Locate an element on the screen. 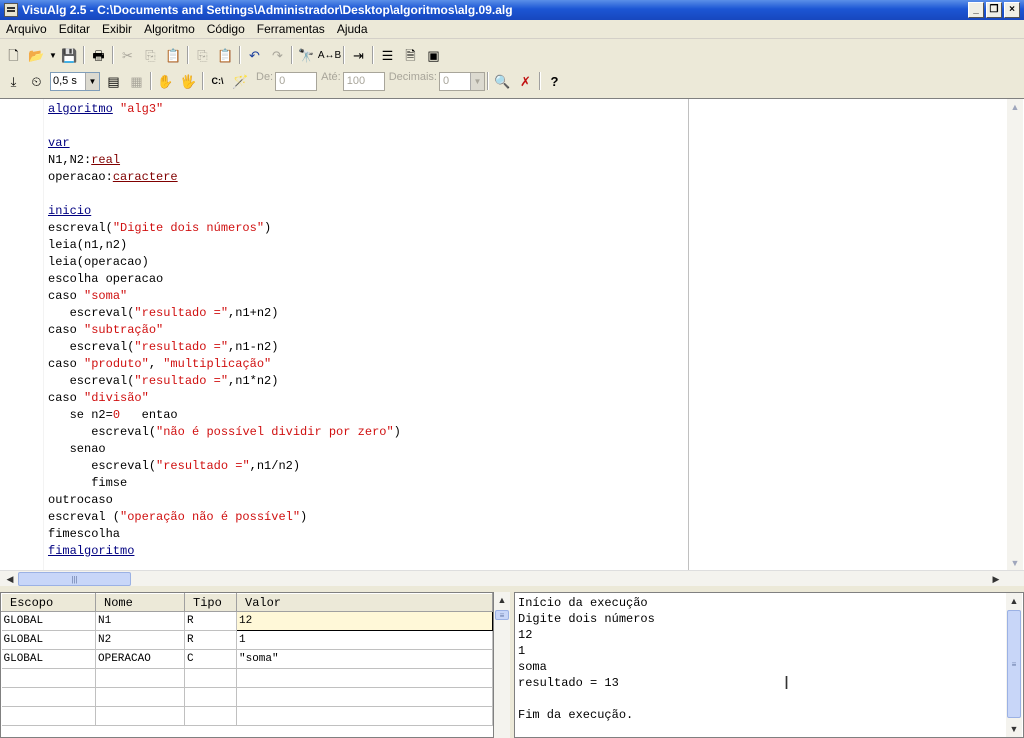 The width and height of the screenshot is (1024, 738). paste-icon: 📋 is located at coordinates (173, 55).